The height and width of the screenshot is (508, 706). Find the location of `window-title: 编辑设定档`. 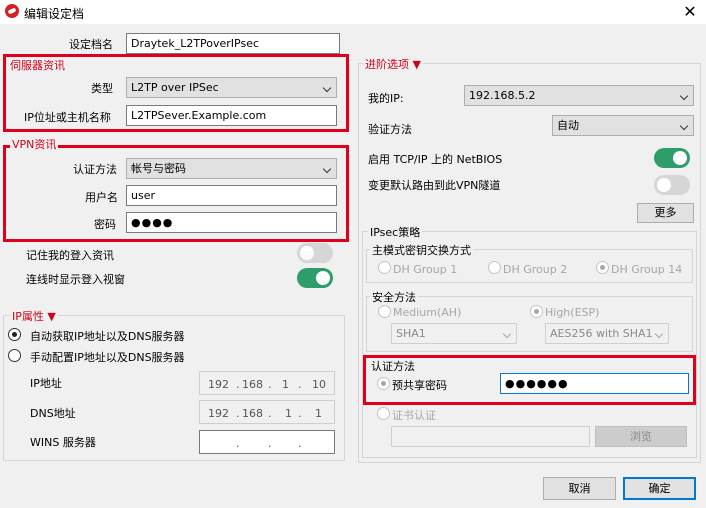

window-title: 编辑设定档 is located at coordinates (54, 14).